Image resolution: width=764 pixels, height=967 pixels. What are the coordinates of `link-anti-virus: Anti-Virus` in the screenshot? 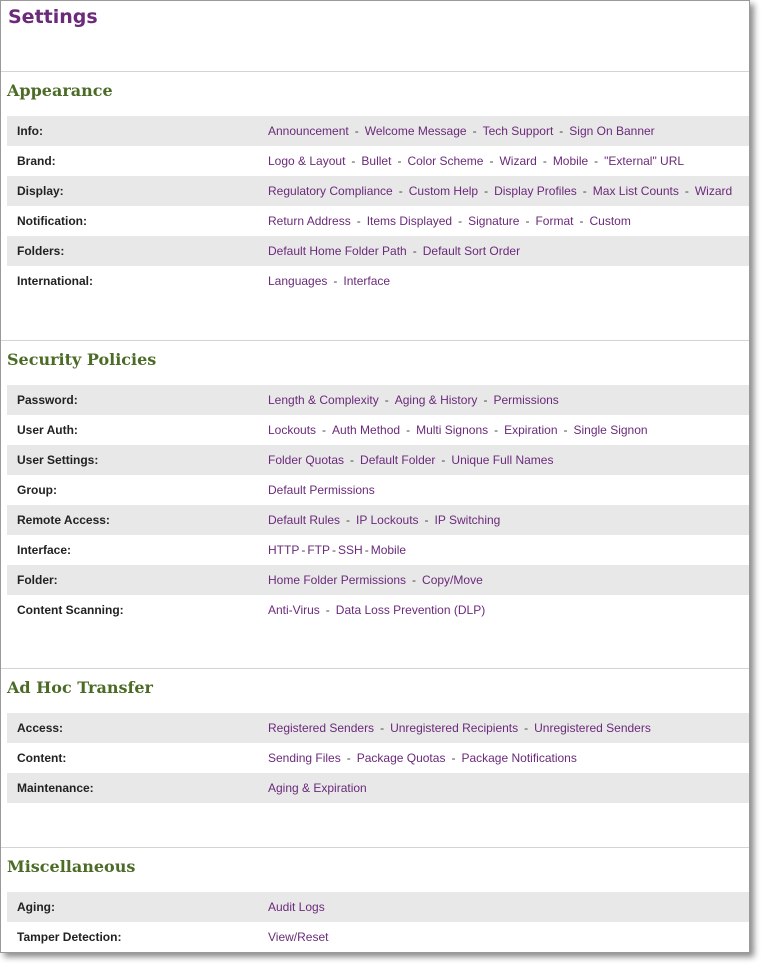 It's located at (294, 610).